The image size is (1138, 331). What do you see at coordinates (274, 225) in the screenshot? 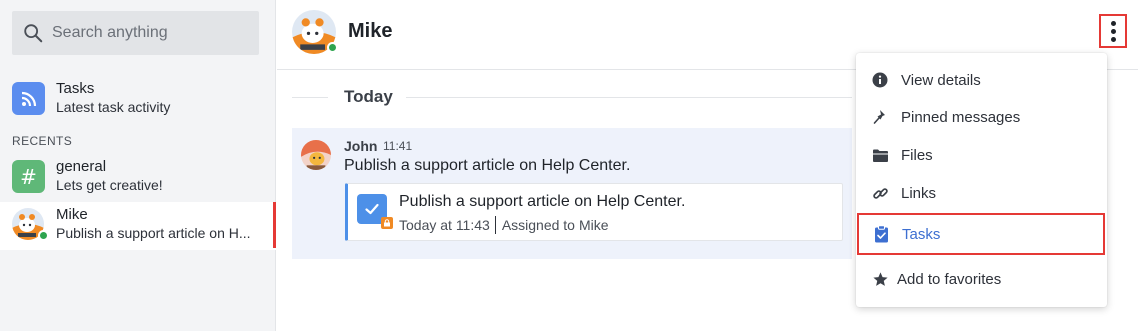
I see `active-indicator` at bounding box center [274, 225].